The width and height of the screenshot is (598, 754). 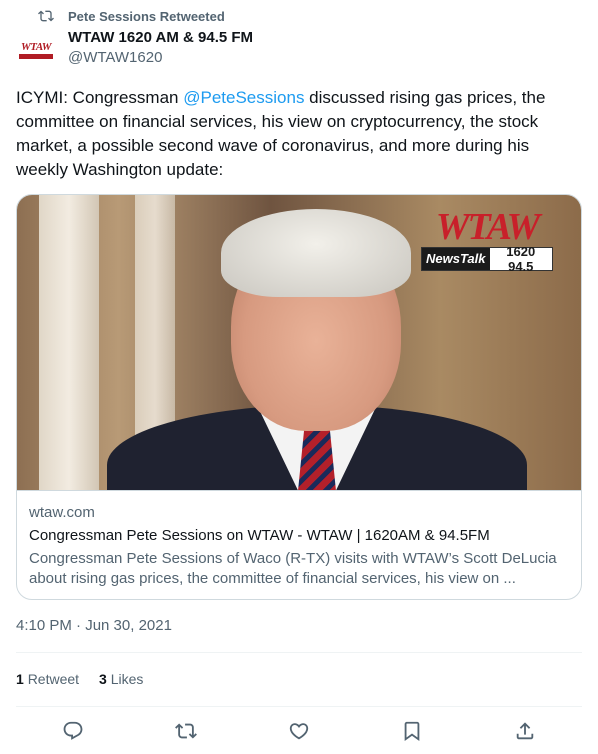 I want to click on tweet-stats: 1 Retweet 3 Likes, so click(x=79, y=679).